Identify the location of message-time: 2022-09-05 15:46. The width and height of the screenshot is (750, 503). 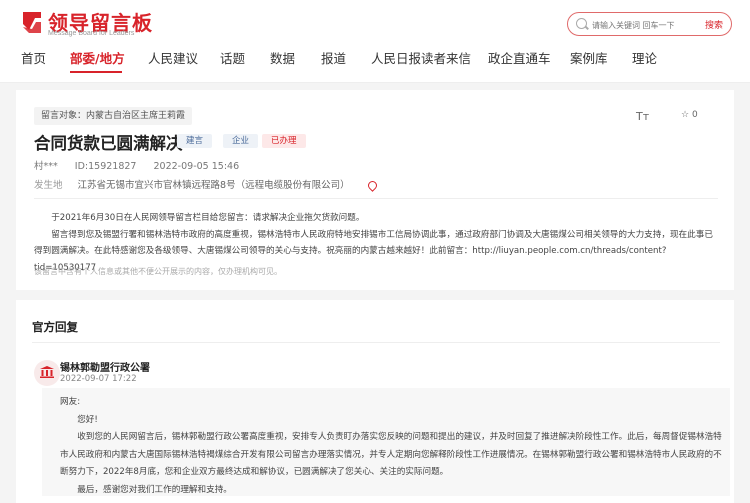
(196, 166).